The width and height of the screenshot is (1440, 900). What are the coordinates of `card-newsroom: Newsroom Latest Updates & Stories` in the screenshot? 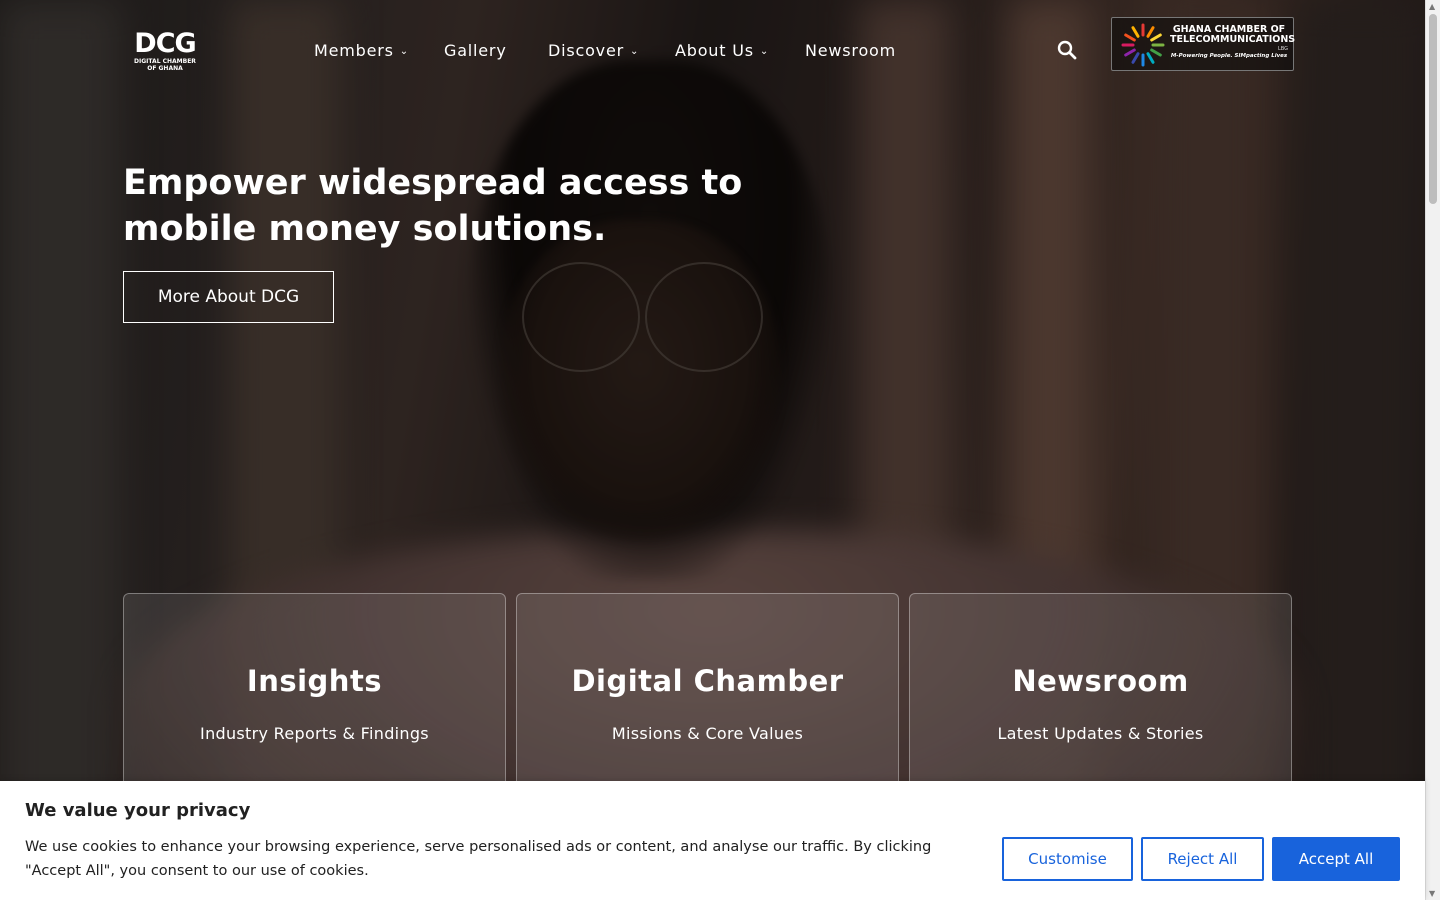 It's located at (1100, 703).